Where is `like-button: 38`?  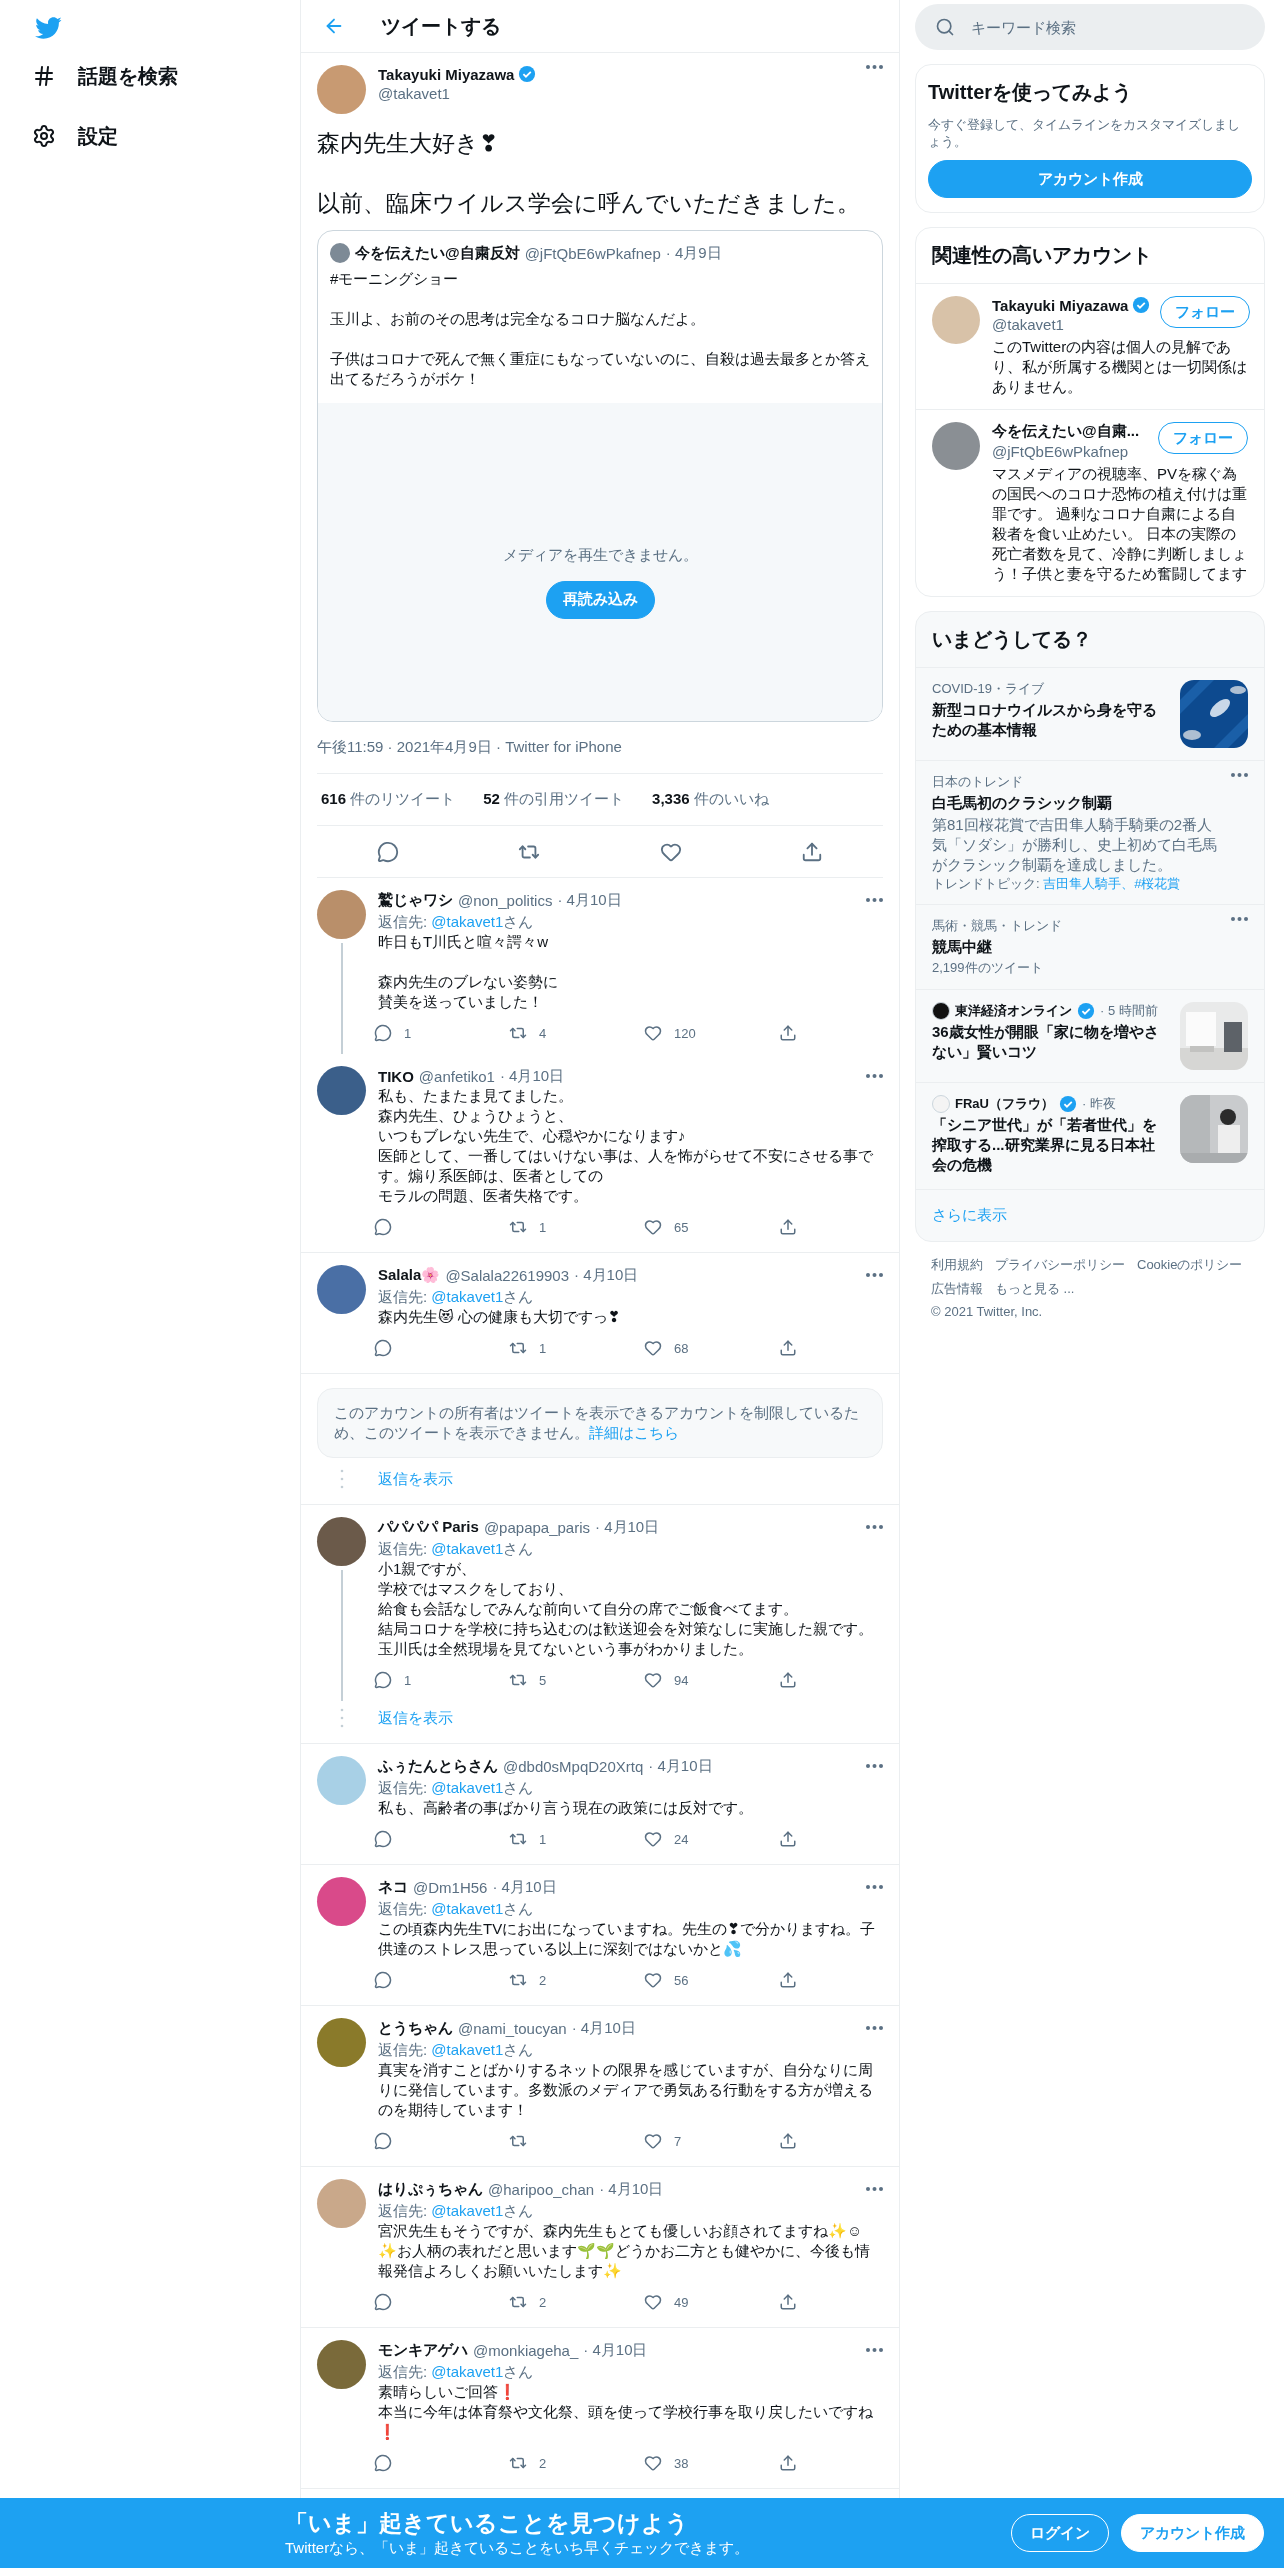
like-button: 38 is located at coordinates (711, 2463).